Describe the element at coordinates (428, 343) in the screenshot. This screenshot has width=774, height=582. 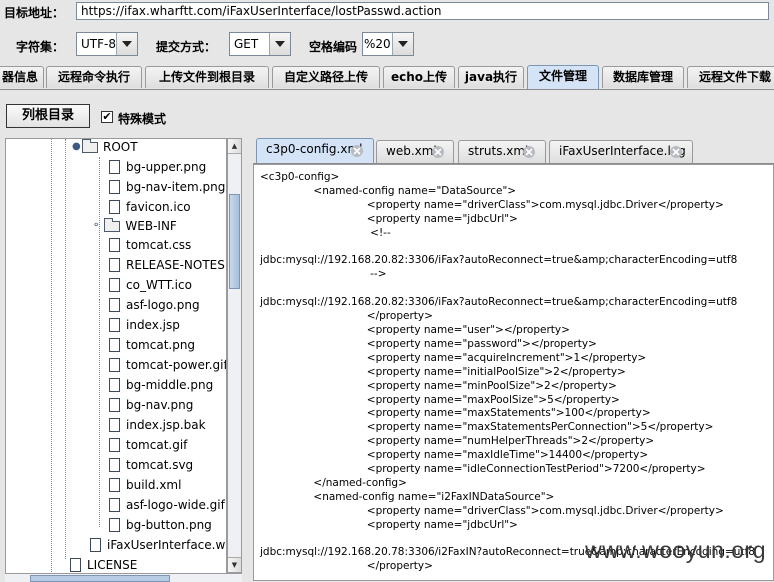
I see `code-line: <property name="password"></property>` at that location.